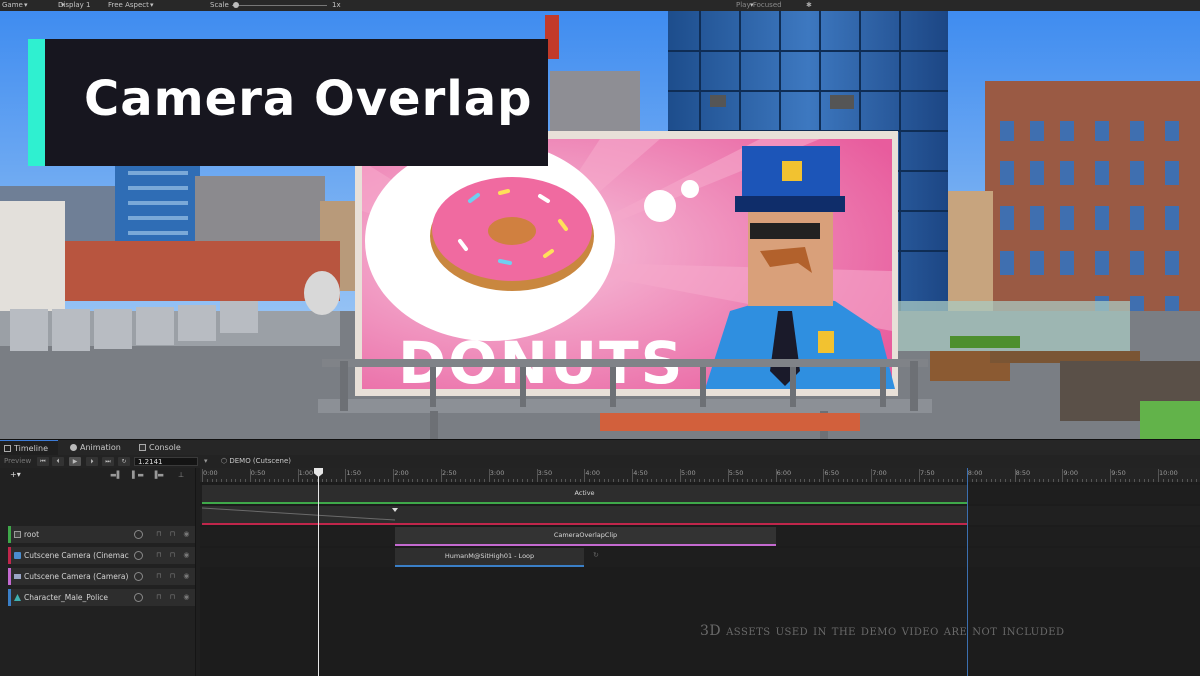 This screenshot has height=676, width=1200. Describe the element at coordinates (76, 576) in the screenshot. I see `track-label: Cutscene Camera (Camera)` at that location.